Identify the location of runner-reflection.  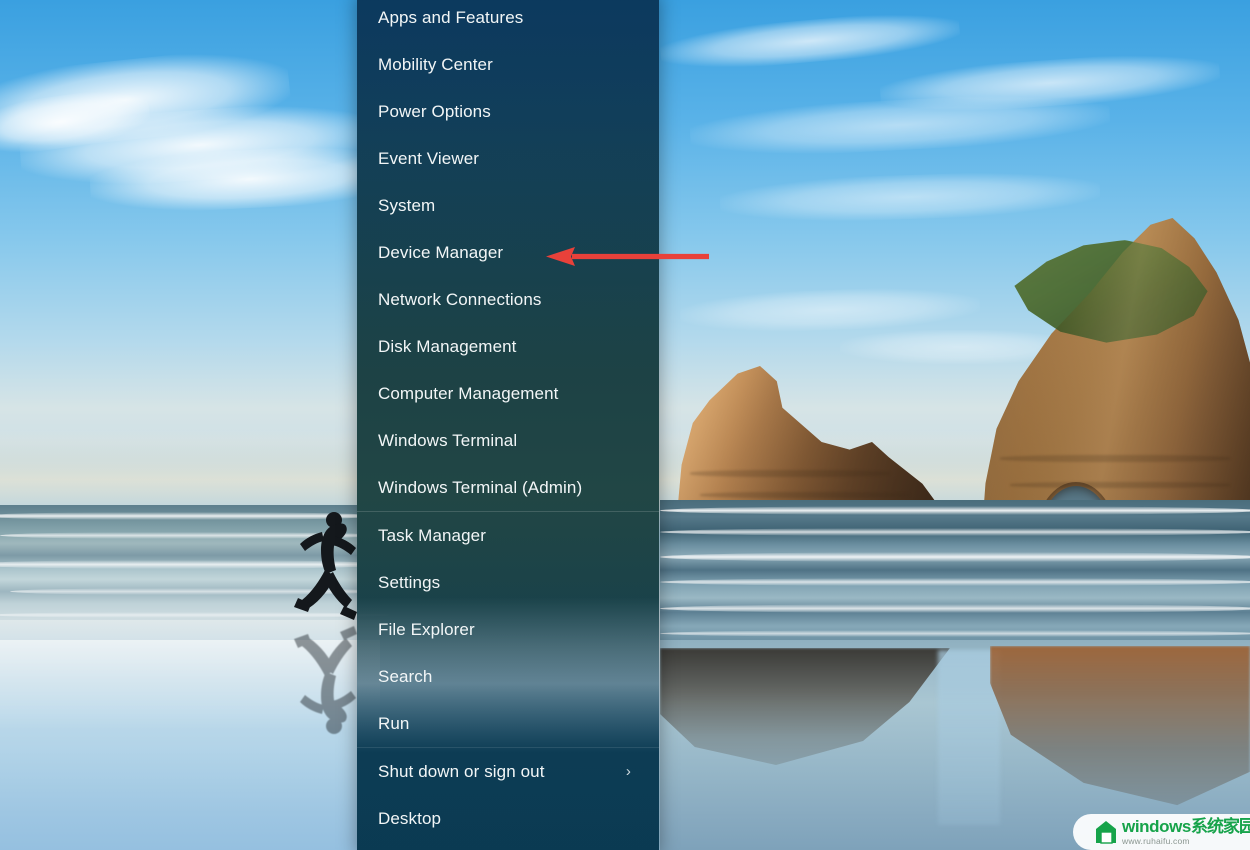
(325, 680).